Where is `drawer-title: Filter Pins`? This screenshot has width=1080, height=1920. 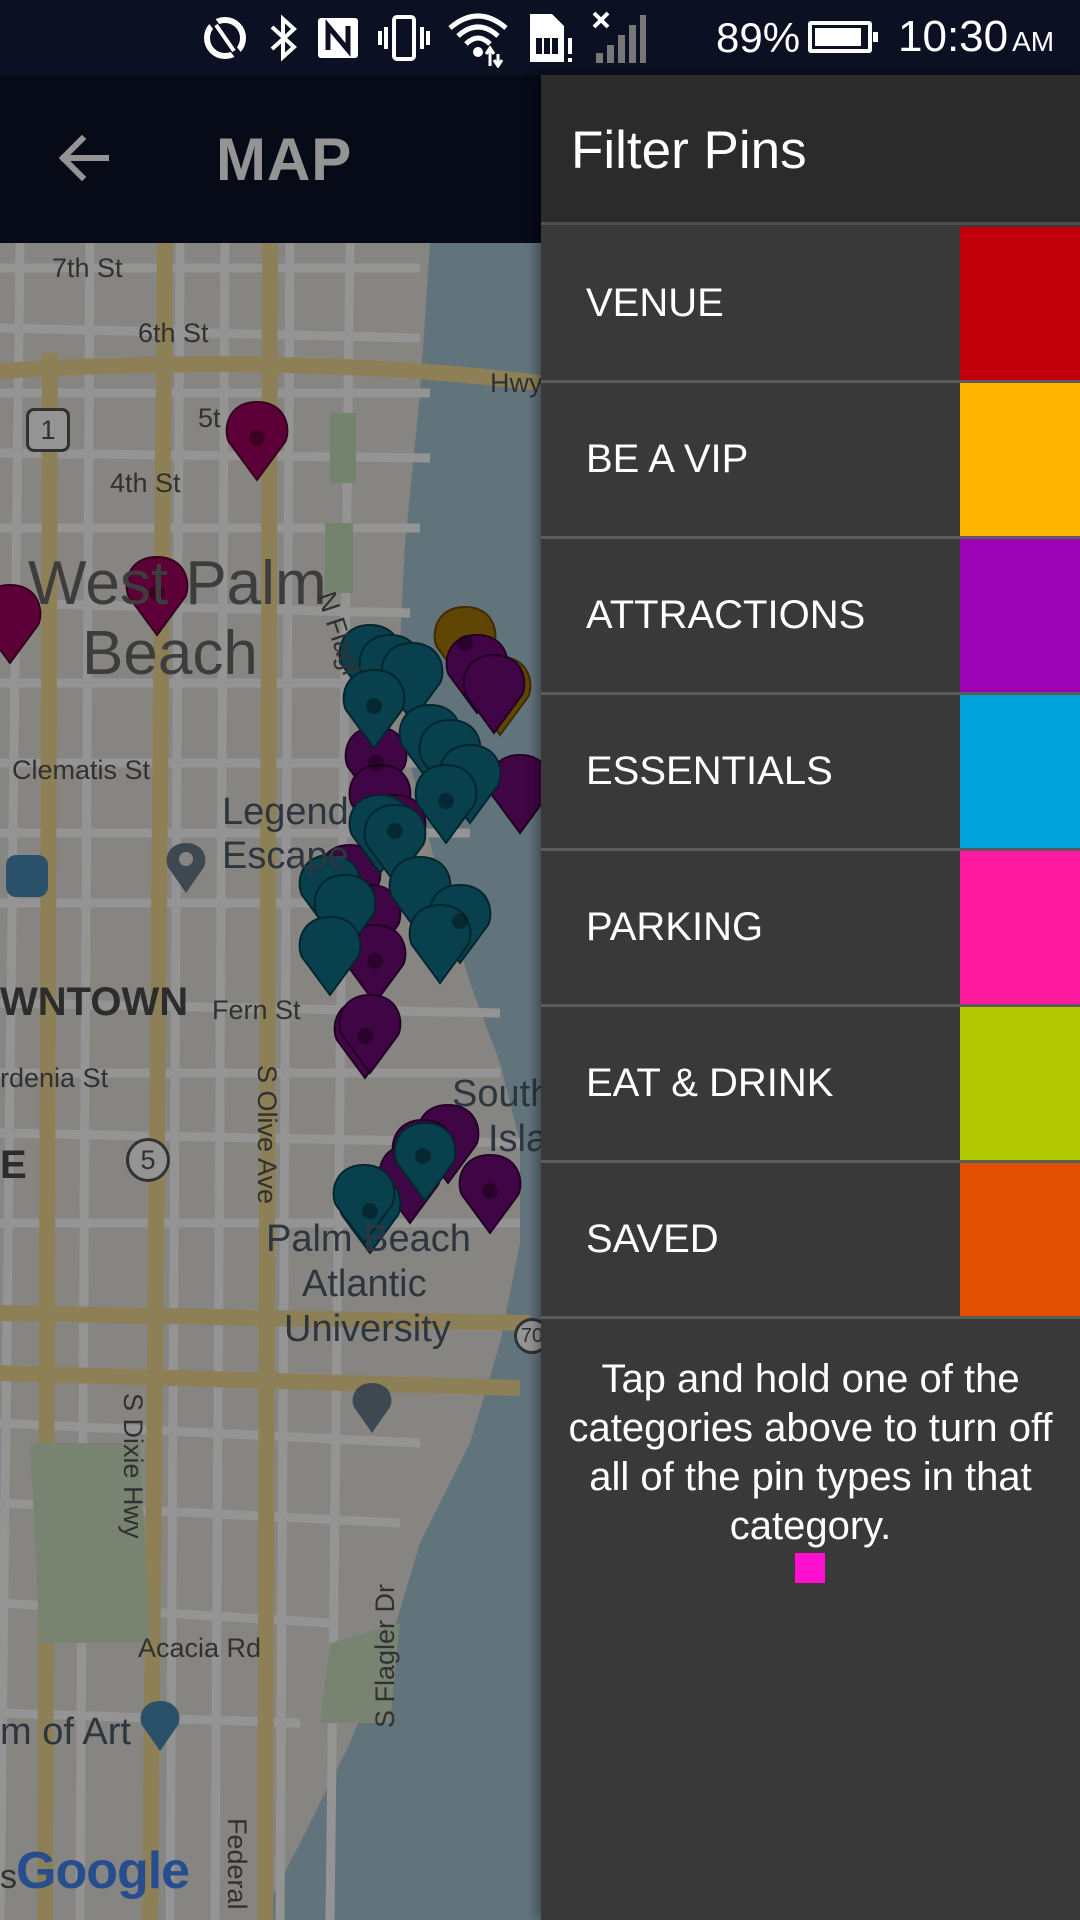
drawer-title: Filter Pins is located at coordinates (689, 150).